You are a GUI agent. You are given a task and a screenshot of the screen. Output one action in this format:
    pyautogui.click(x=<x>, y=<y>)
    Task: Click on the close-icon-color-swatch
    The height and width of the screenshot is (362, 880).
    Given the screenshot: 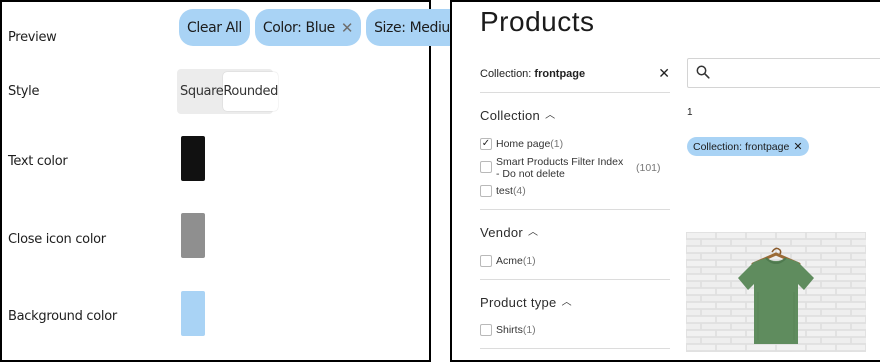 What is the action you would take?
    pyautogui.click(x=193, y=235)
    